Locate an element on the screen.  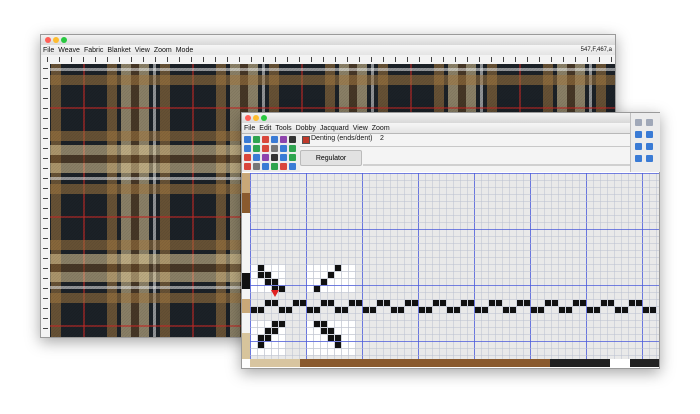
regulator-label: Regulator is located at coordinates (331, 158).